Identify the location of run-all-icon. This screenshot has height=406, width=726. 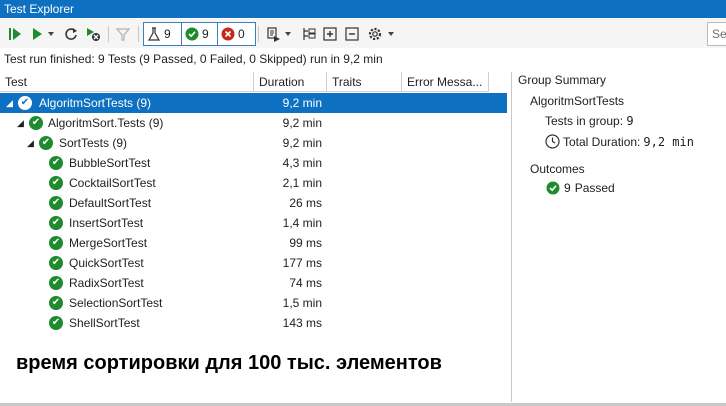
(15, 34).